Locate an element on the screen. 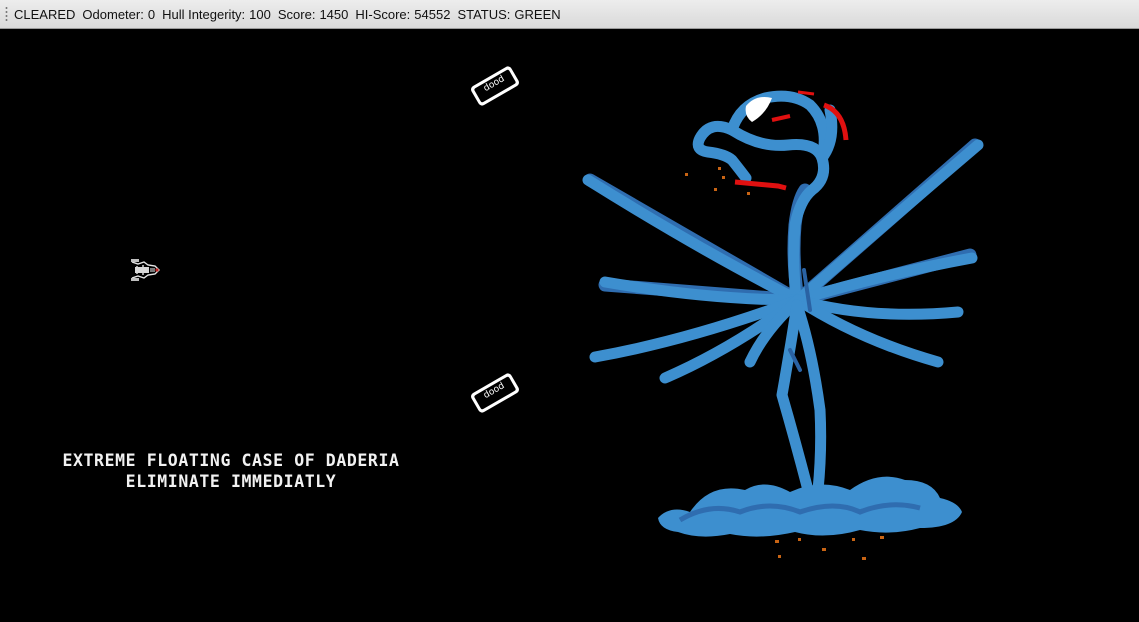 The width and height of the screenshot is (1139, 622). odometer-value: 0 is located at coordinates (151, 14).